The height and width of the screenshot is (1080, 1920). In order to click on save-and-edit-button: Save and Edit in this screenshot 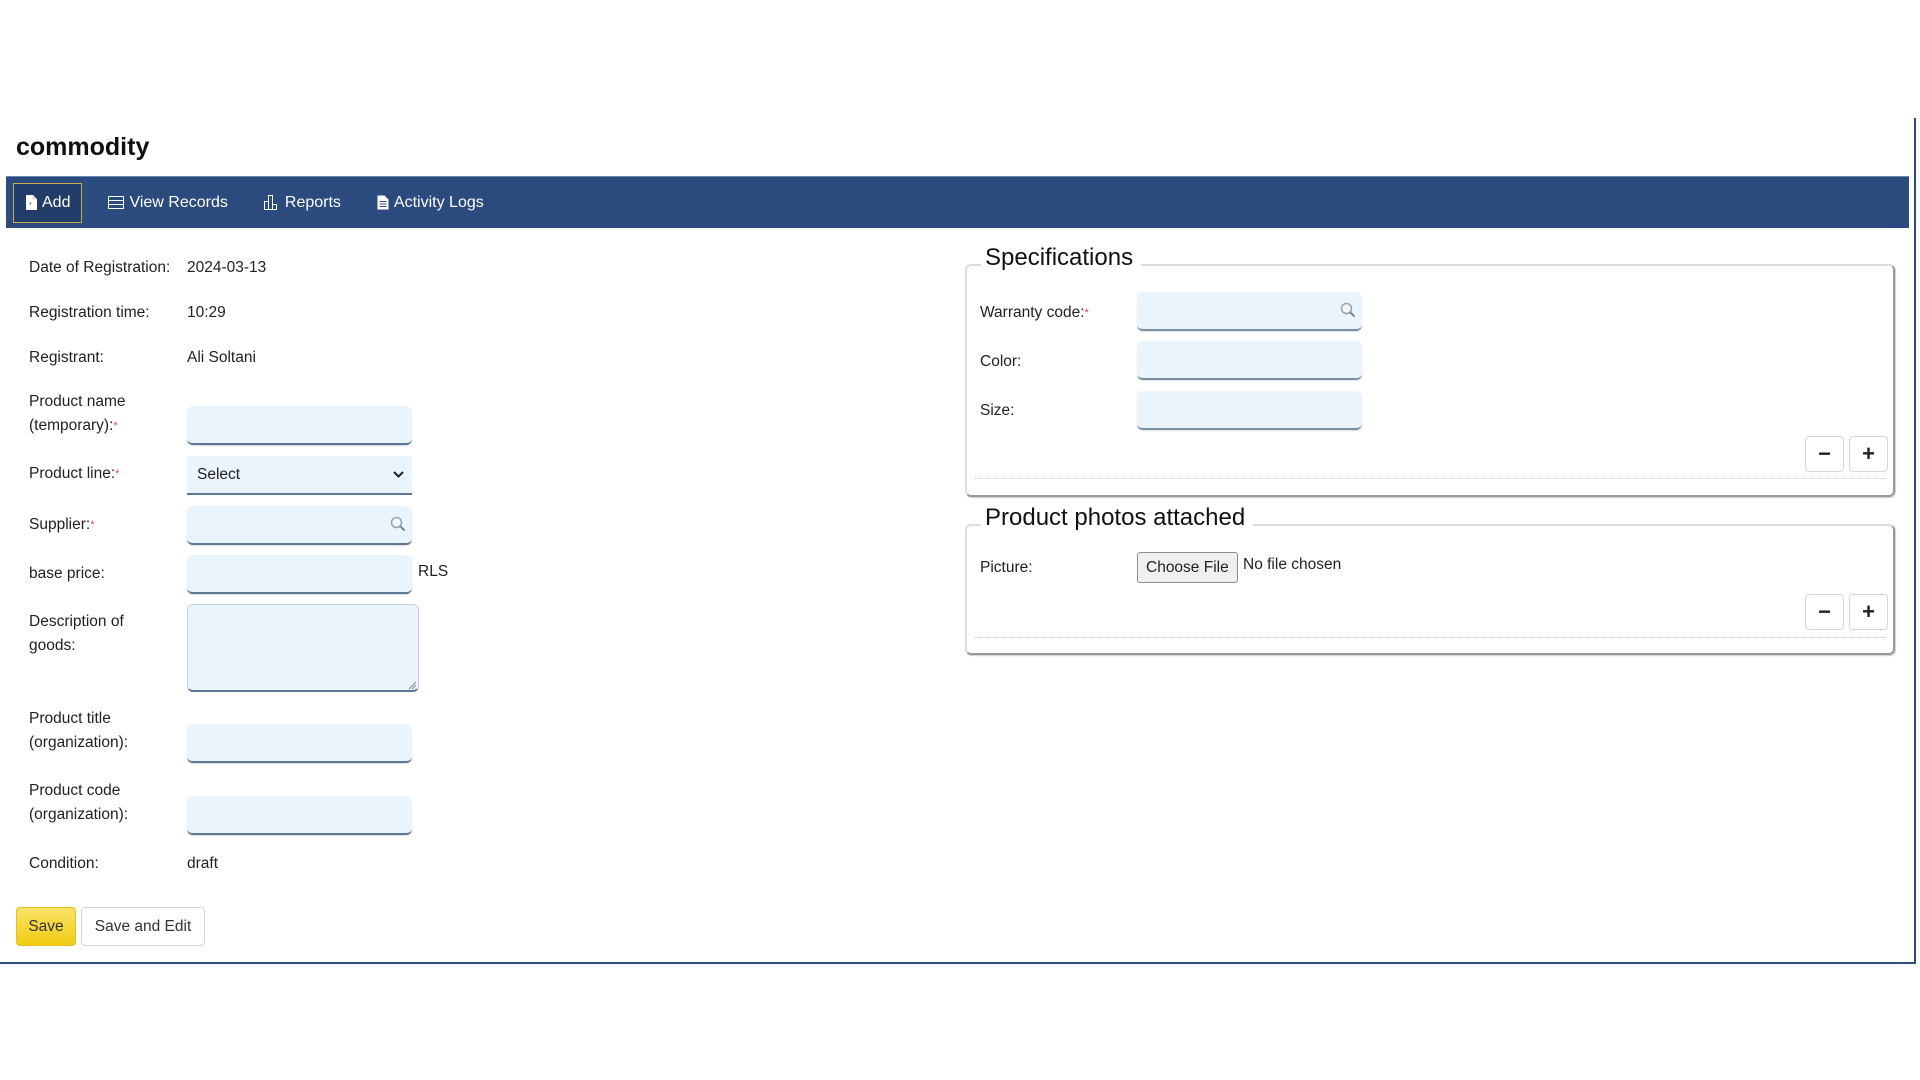, I will do `click(143, 926)`.